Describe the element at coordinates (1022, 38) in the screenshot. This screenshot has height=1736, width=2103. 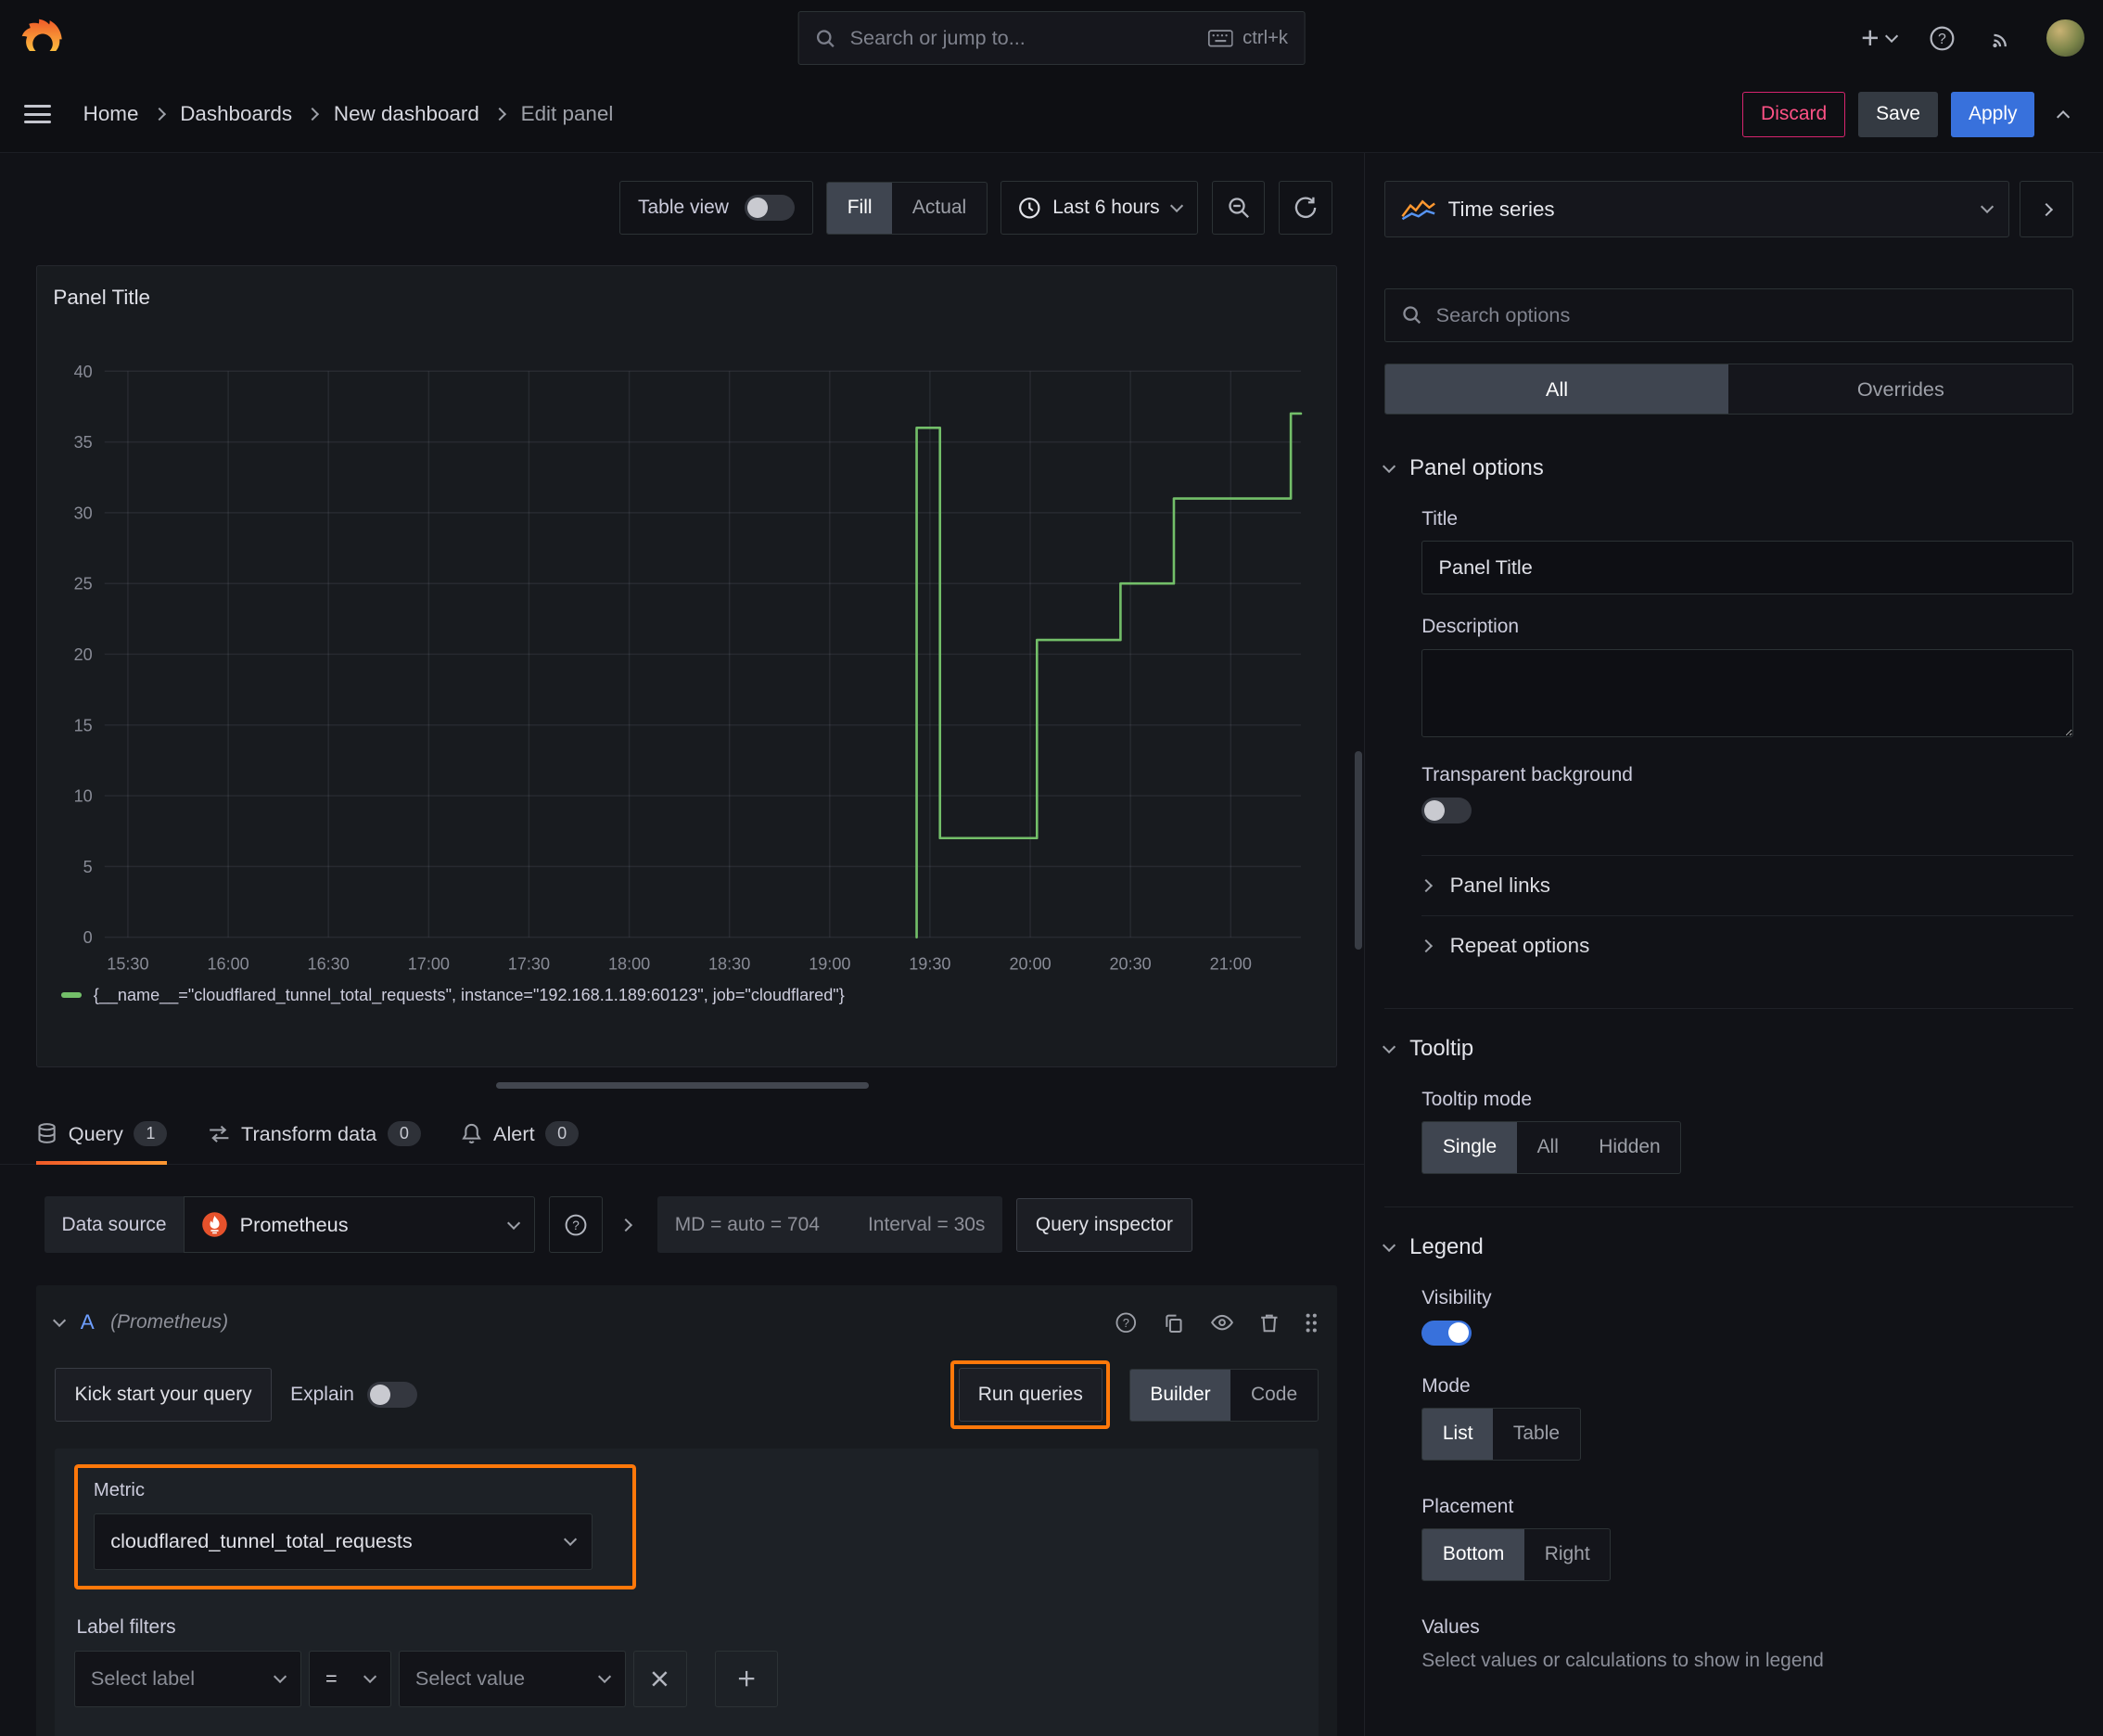
I see `global-search-input` at that location.